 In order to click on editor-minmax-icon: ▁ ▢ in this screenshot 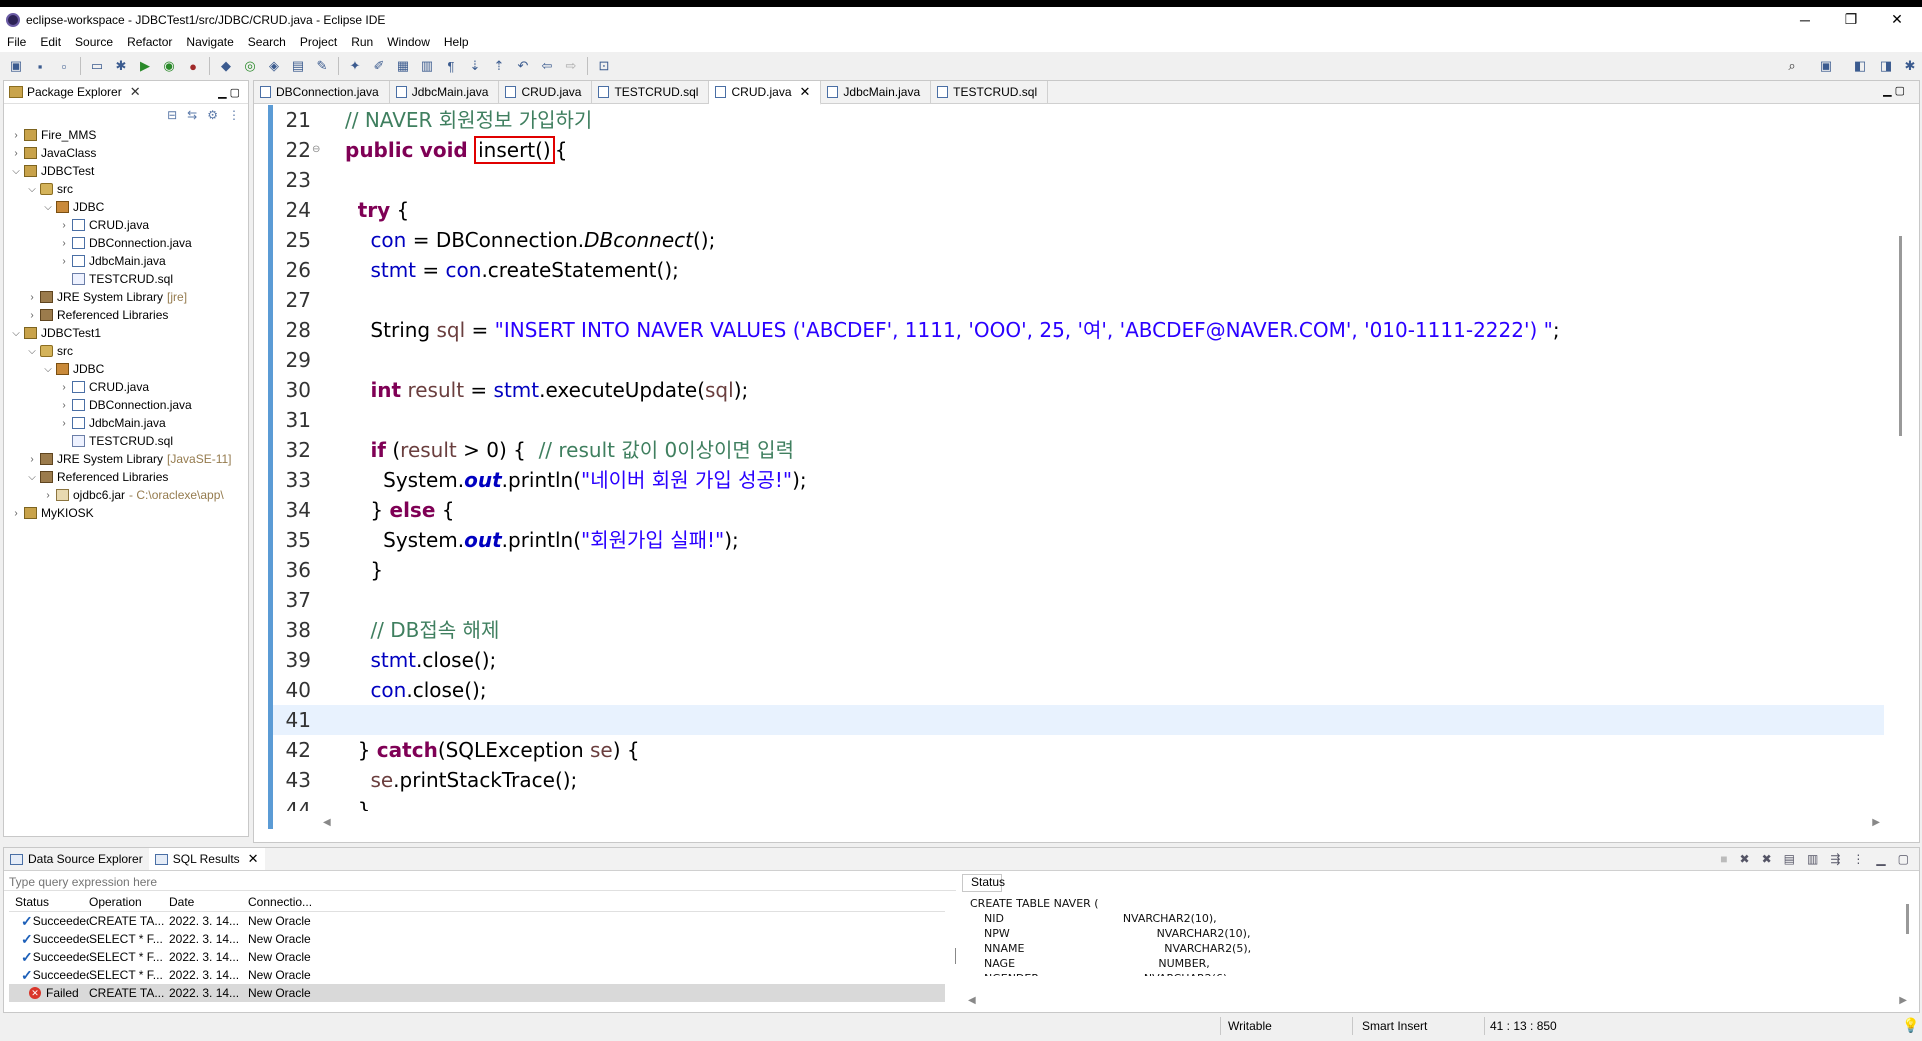, I will do `click(1894, 90)`.